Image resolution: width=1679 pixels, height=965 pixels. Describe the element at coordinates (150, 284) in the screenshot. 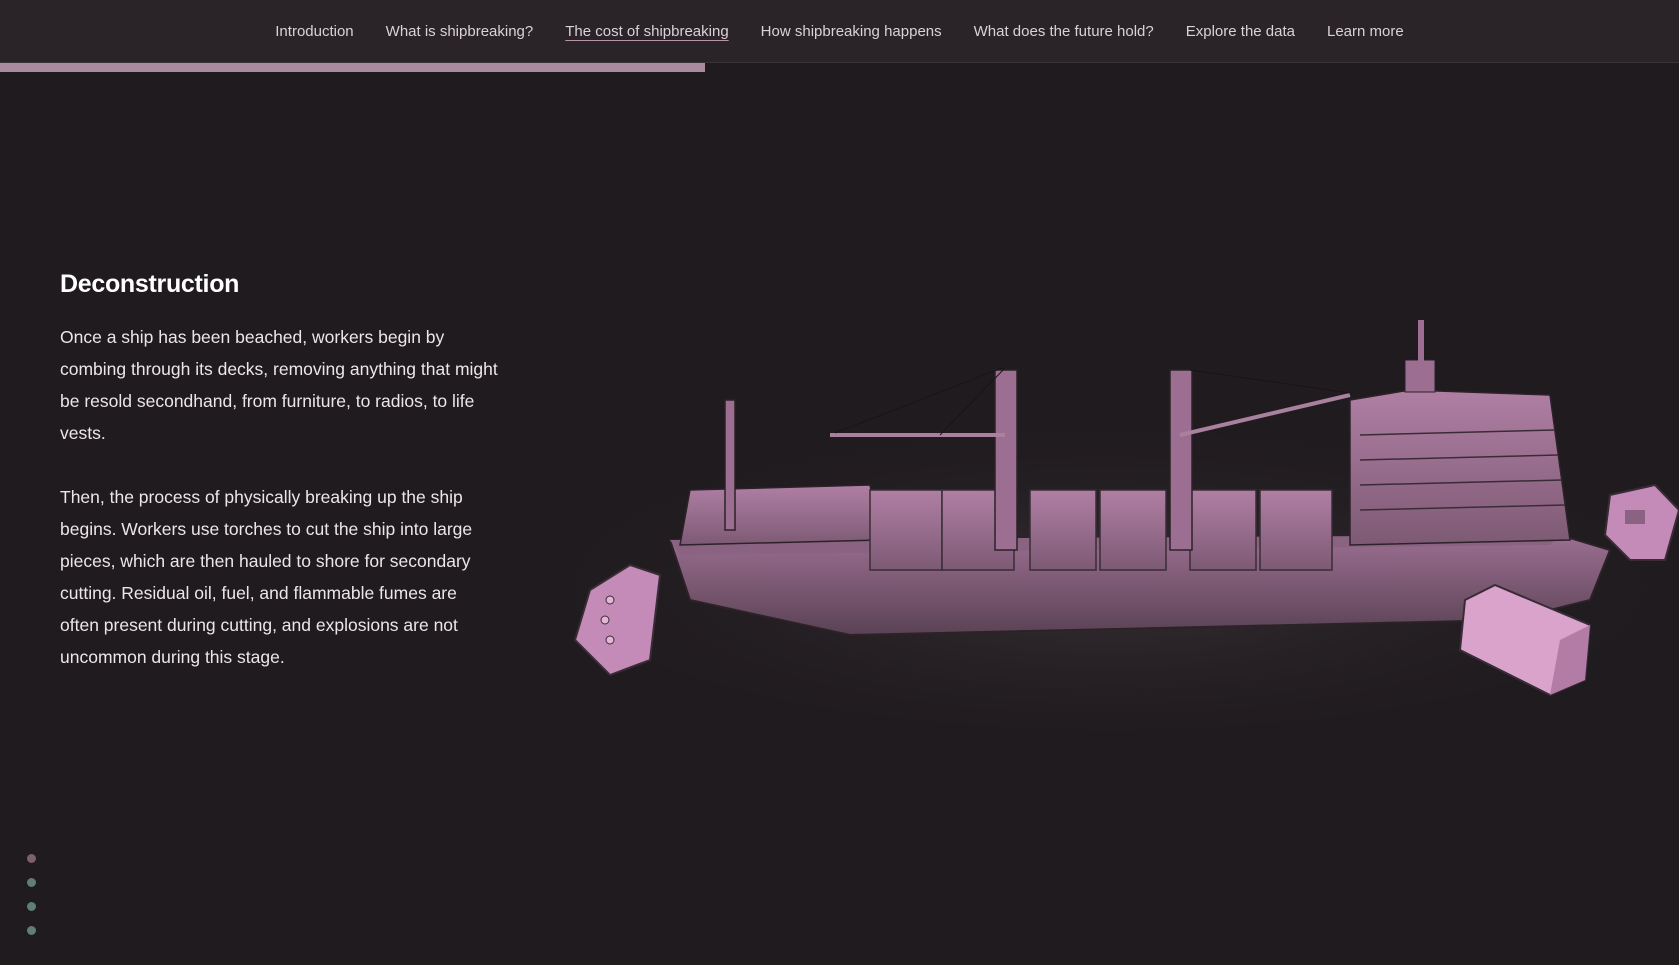

I see `section-heading: Deconstruction` at that location.